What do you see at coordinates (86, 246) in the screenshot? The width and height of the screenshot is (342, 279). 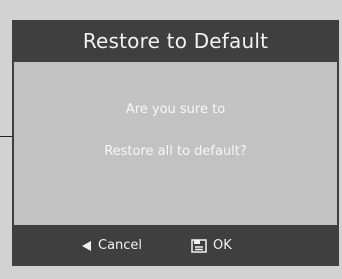 I see `back-arrow-icon` at bounding box center [86, 246].